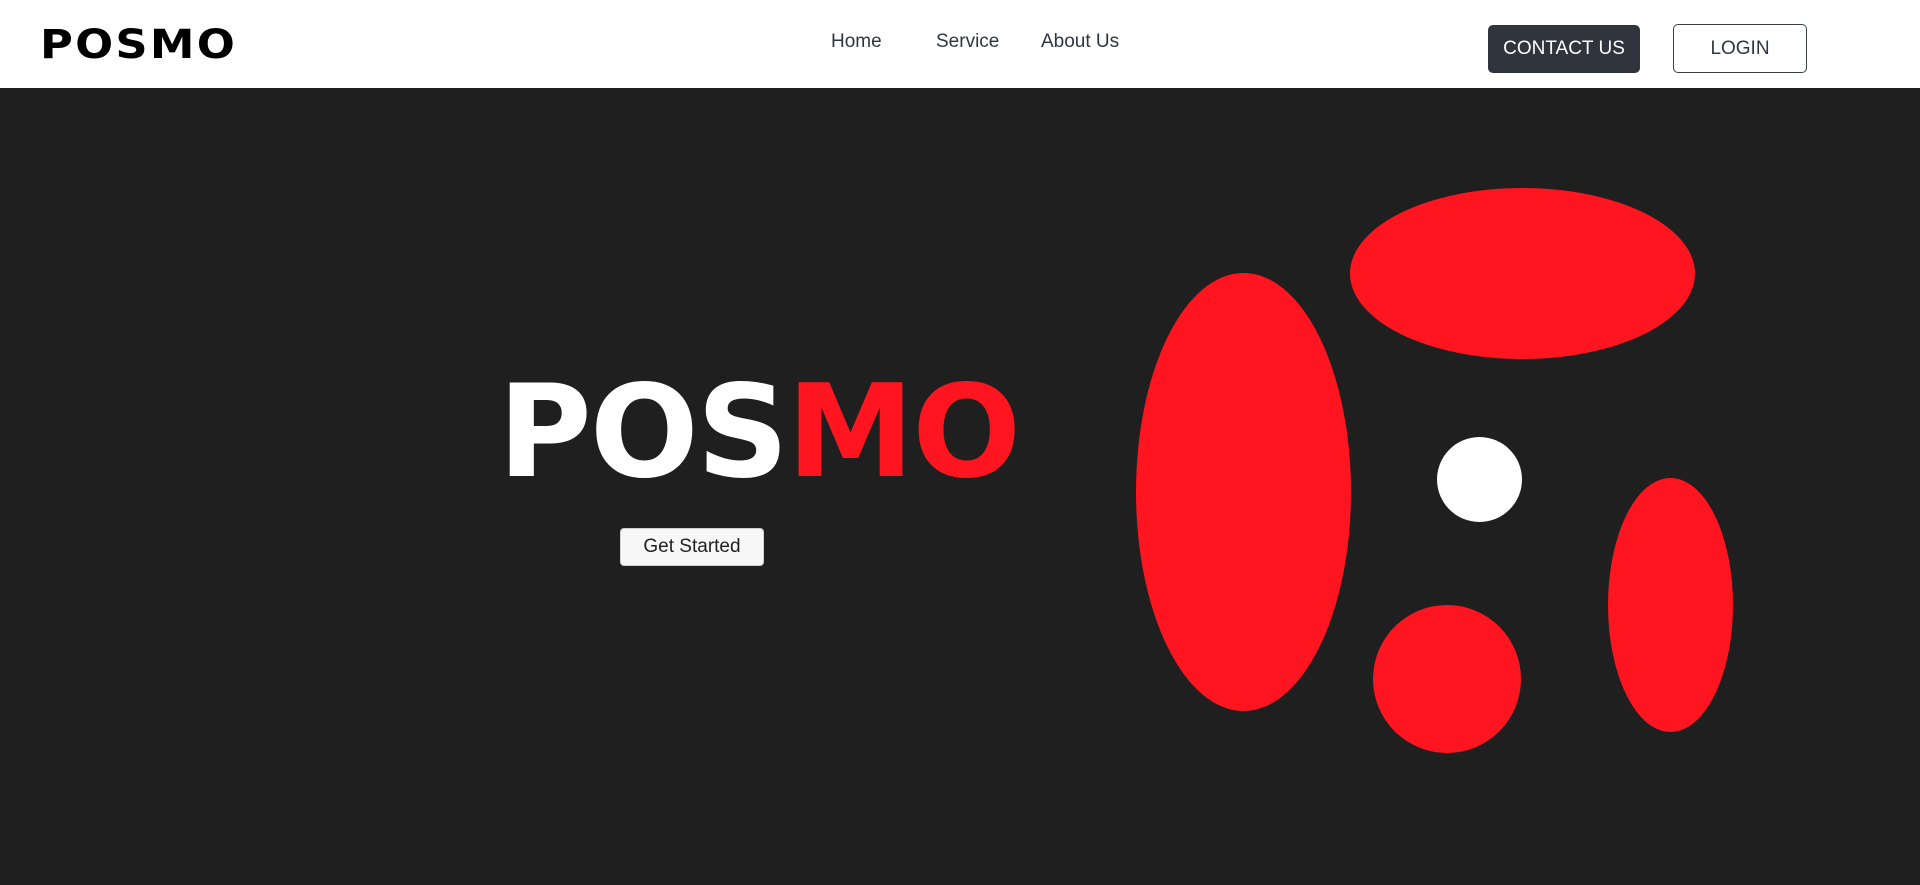  Describe the element at coordinates (1670, 605) in the screenshot. I see `decorative-red-small-ellipse` at that location.